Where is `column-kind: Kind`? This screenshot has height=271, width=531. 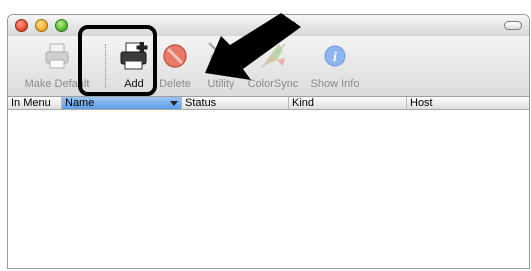 column-kind: Kind is located at coordinates (348, 103).